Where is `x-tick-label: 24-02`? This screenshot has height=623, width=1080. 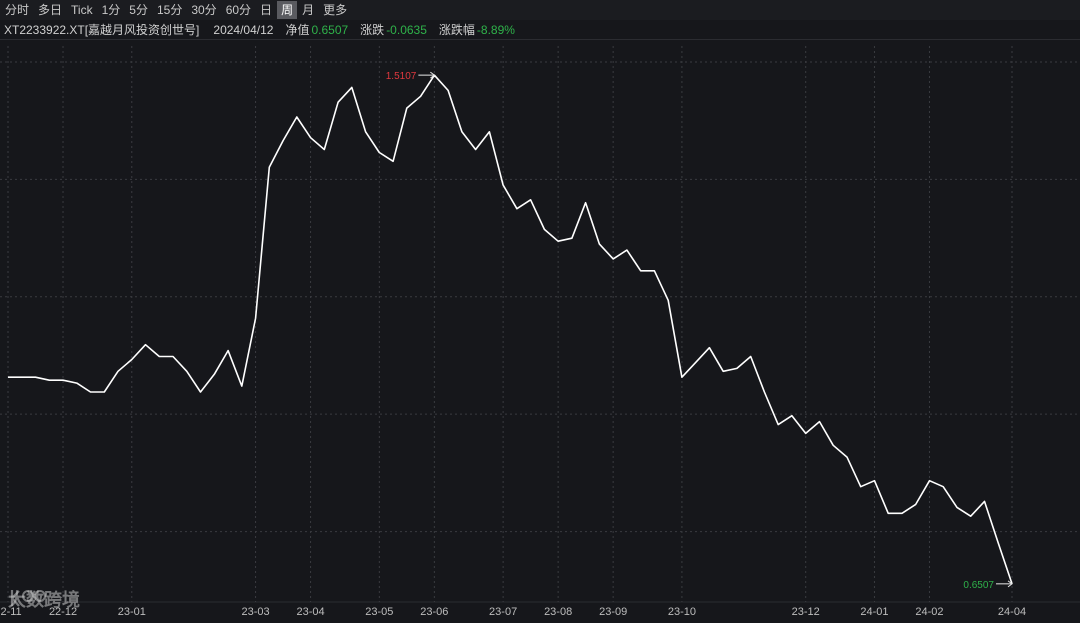
x-tick-label: 24-02 is located at coordinates (929, 612).